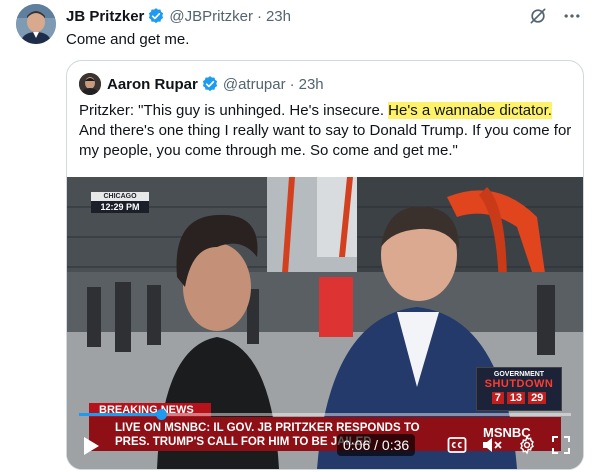 This screenshot has height=472, width=594. What do you see at coordinates (254, 84) in the screenshot?
I see `quote-author-handle: @atrupar` at bounding box center [254, 84].